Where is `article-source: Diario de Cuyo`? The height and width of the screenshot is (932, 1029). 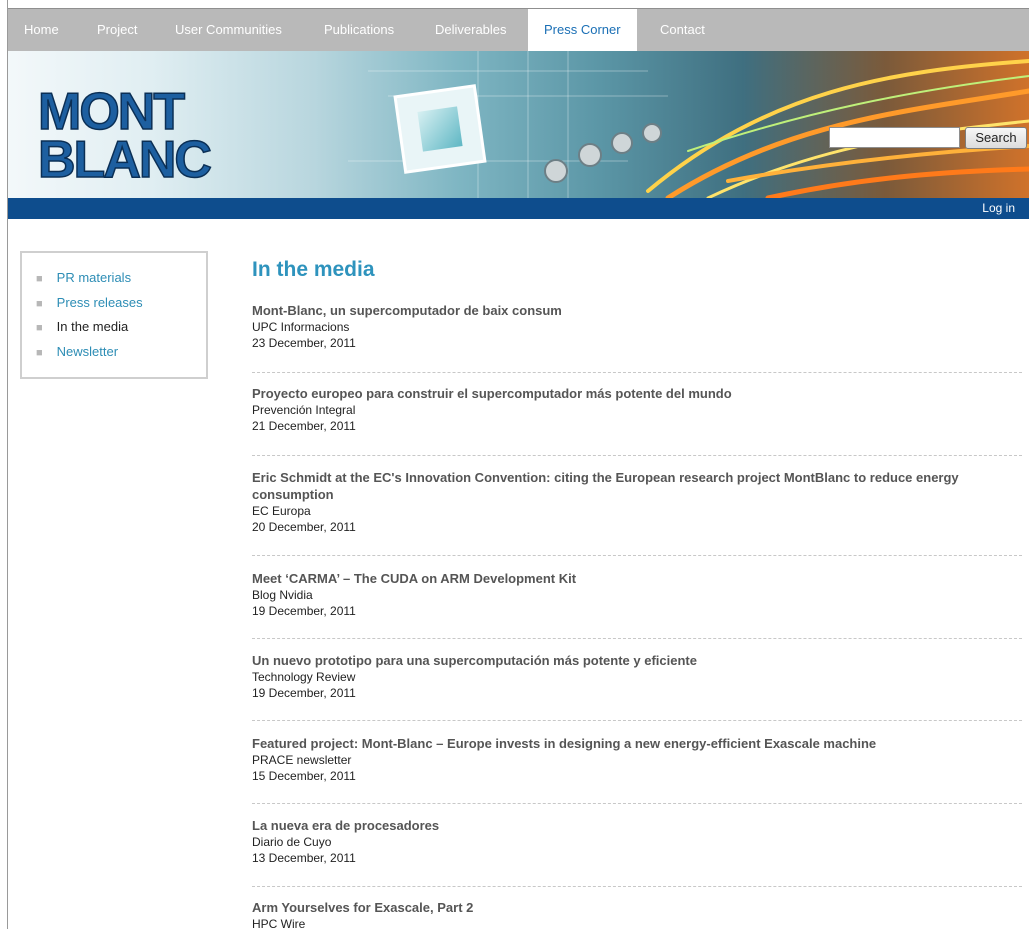
article-source: Diario de Cuyo is located at coordinates (292, 842).